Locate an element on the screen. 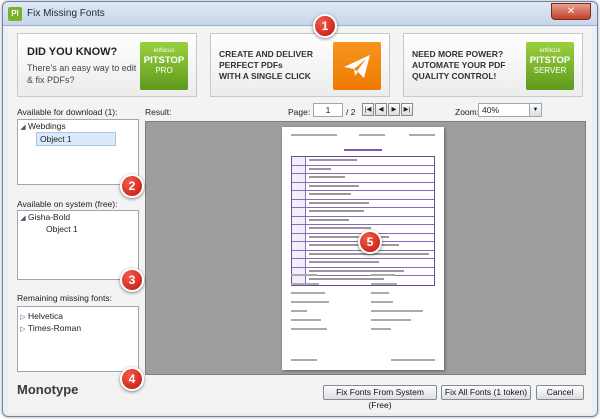  callout-marker-5: 5 is located at coordinates (370, 242).